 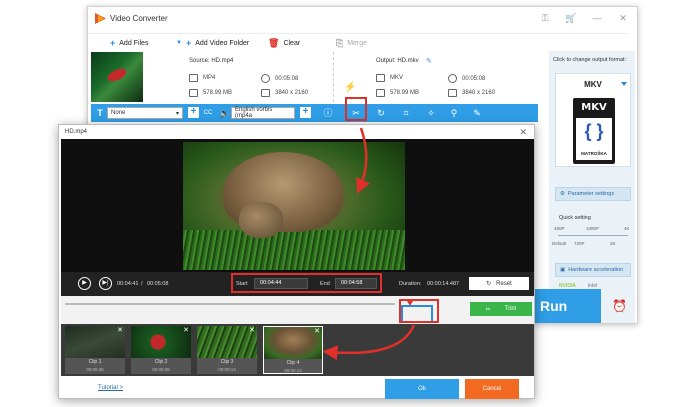 What do you see at coordinates (397, 61) in the screenshot?
I see `output-name: Output: HD.mkv` at bounding box center [397, 61].